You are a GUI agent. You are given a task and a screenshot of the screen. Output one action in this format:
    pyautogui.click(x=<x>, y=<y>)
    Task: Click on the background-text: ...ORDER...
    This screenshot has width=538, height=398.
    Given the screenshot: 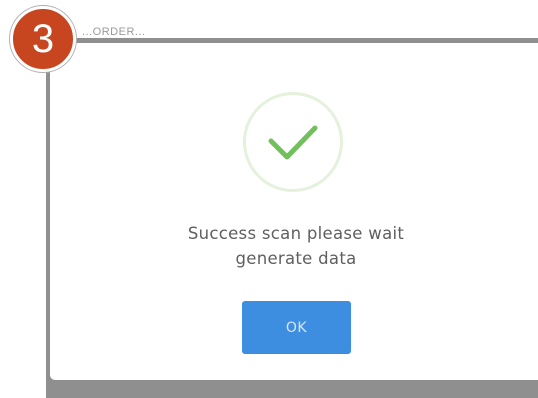 What is the action you would take?
    pyautogui.click(x=114, y=32)
    